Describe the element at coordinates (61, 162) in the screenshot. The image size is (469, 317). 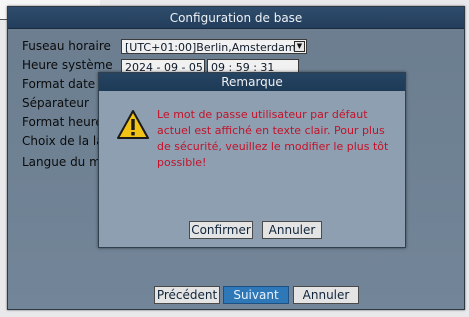
I see `menu-language-label: Langue du me` at that location.